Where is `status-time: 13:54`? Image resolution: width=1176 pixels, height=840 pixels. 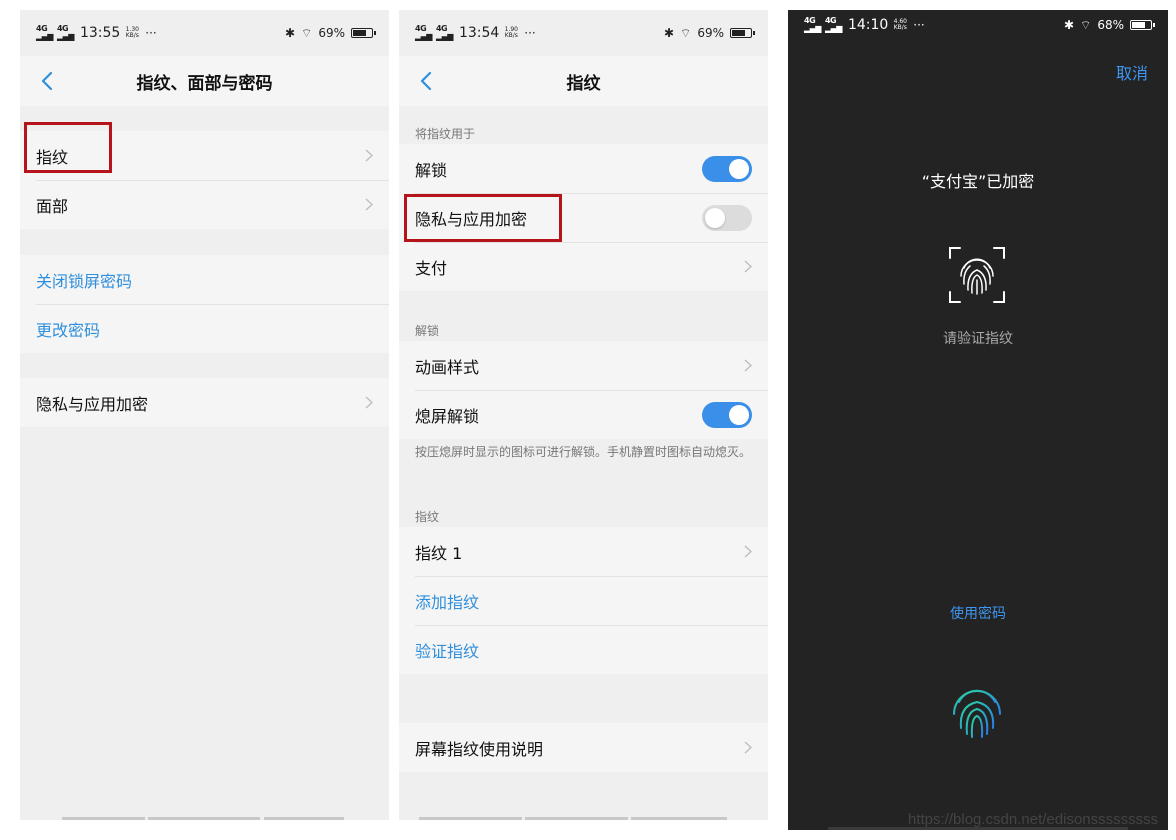 status-time: 13:54 is located at coordinates (479, 33).